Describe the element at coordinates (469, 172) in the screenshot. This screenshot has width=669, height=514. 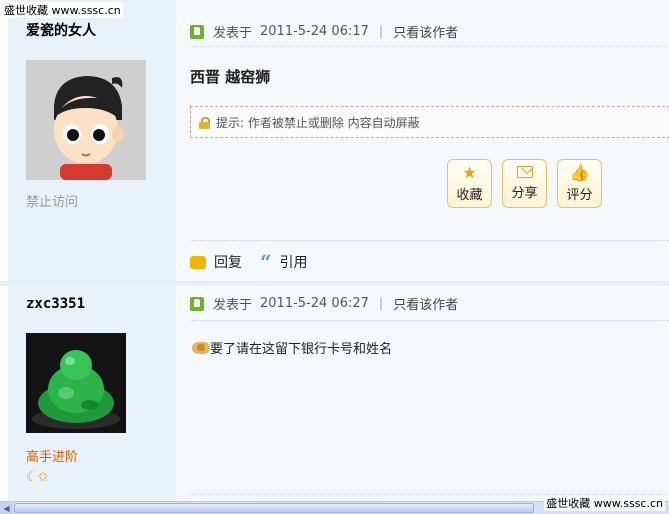
I see `star-icon: ★` at that location.